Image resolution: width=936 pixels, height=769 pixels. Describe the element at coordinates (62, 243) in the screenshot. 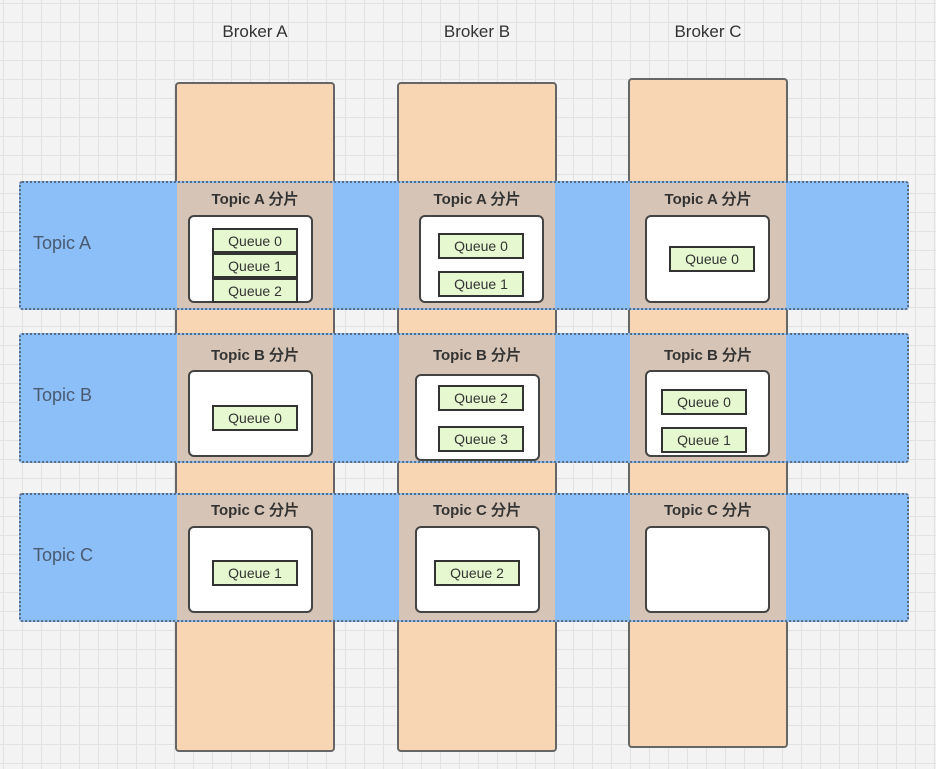

I see `topic-row-label: Topic A` at that location.